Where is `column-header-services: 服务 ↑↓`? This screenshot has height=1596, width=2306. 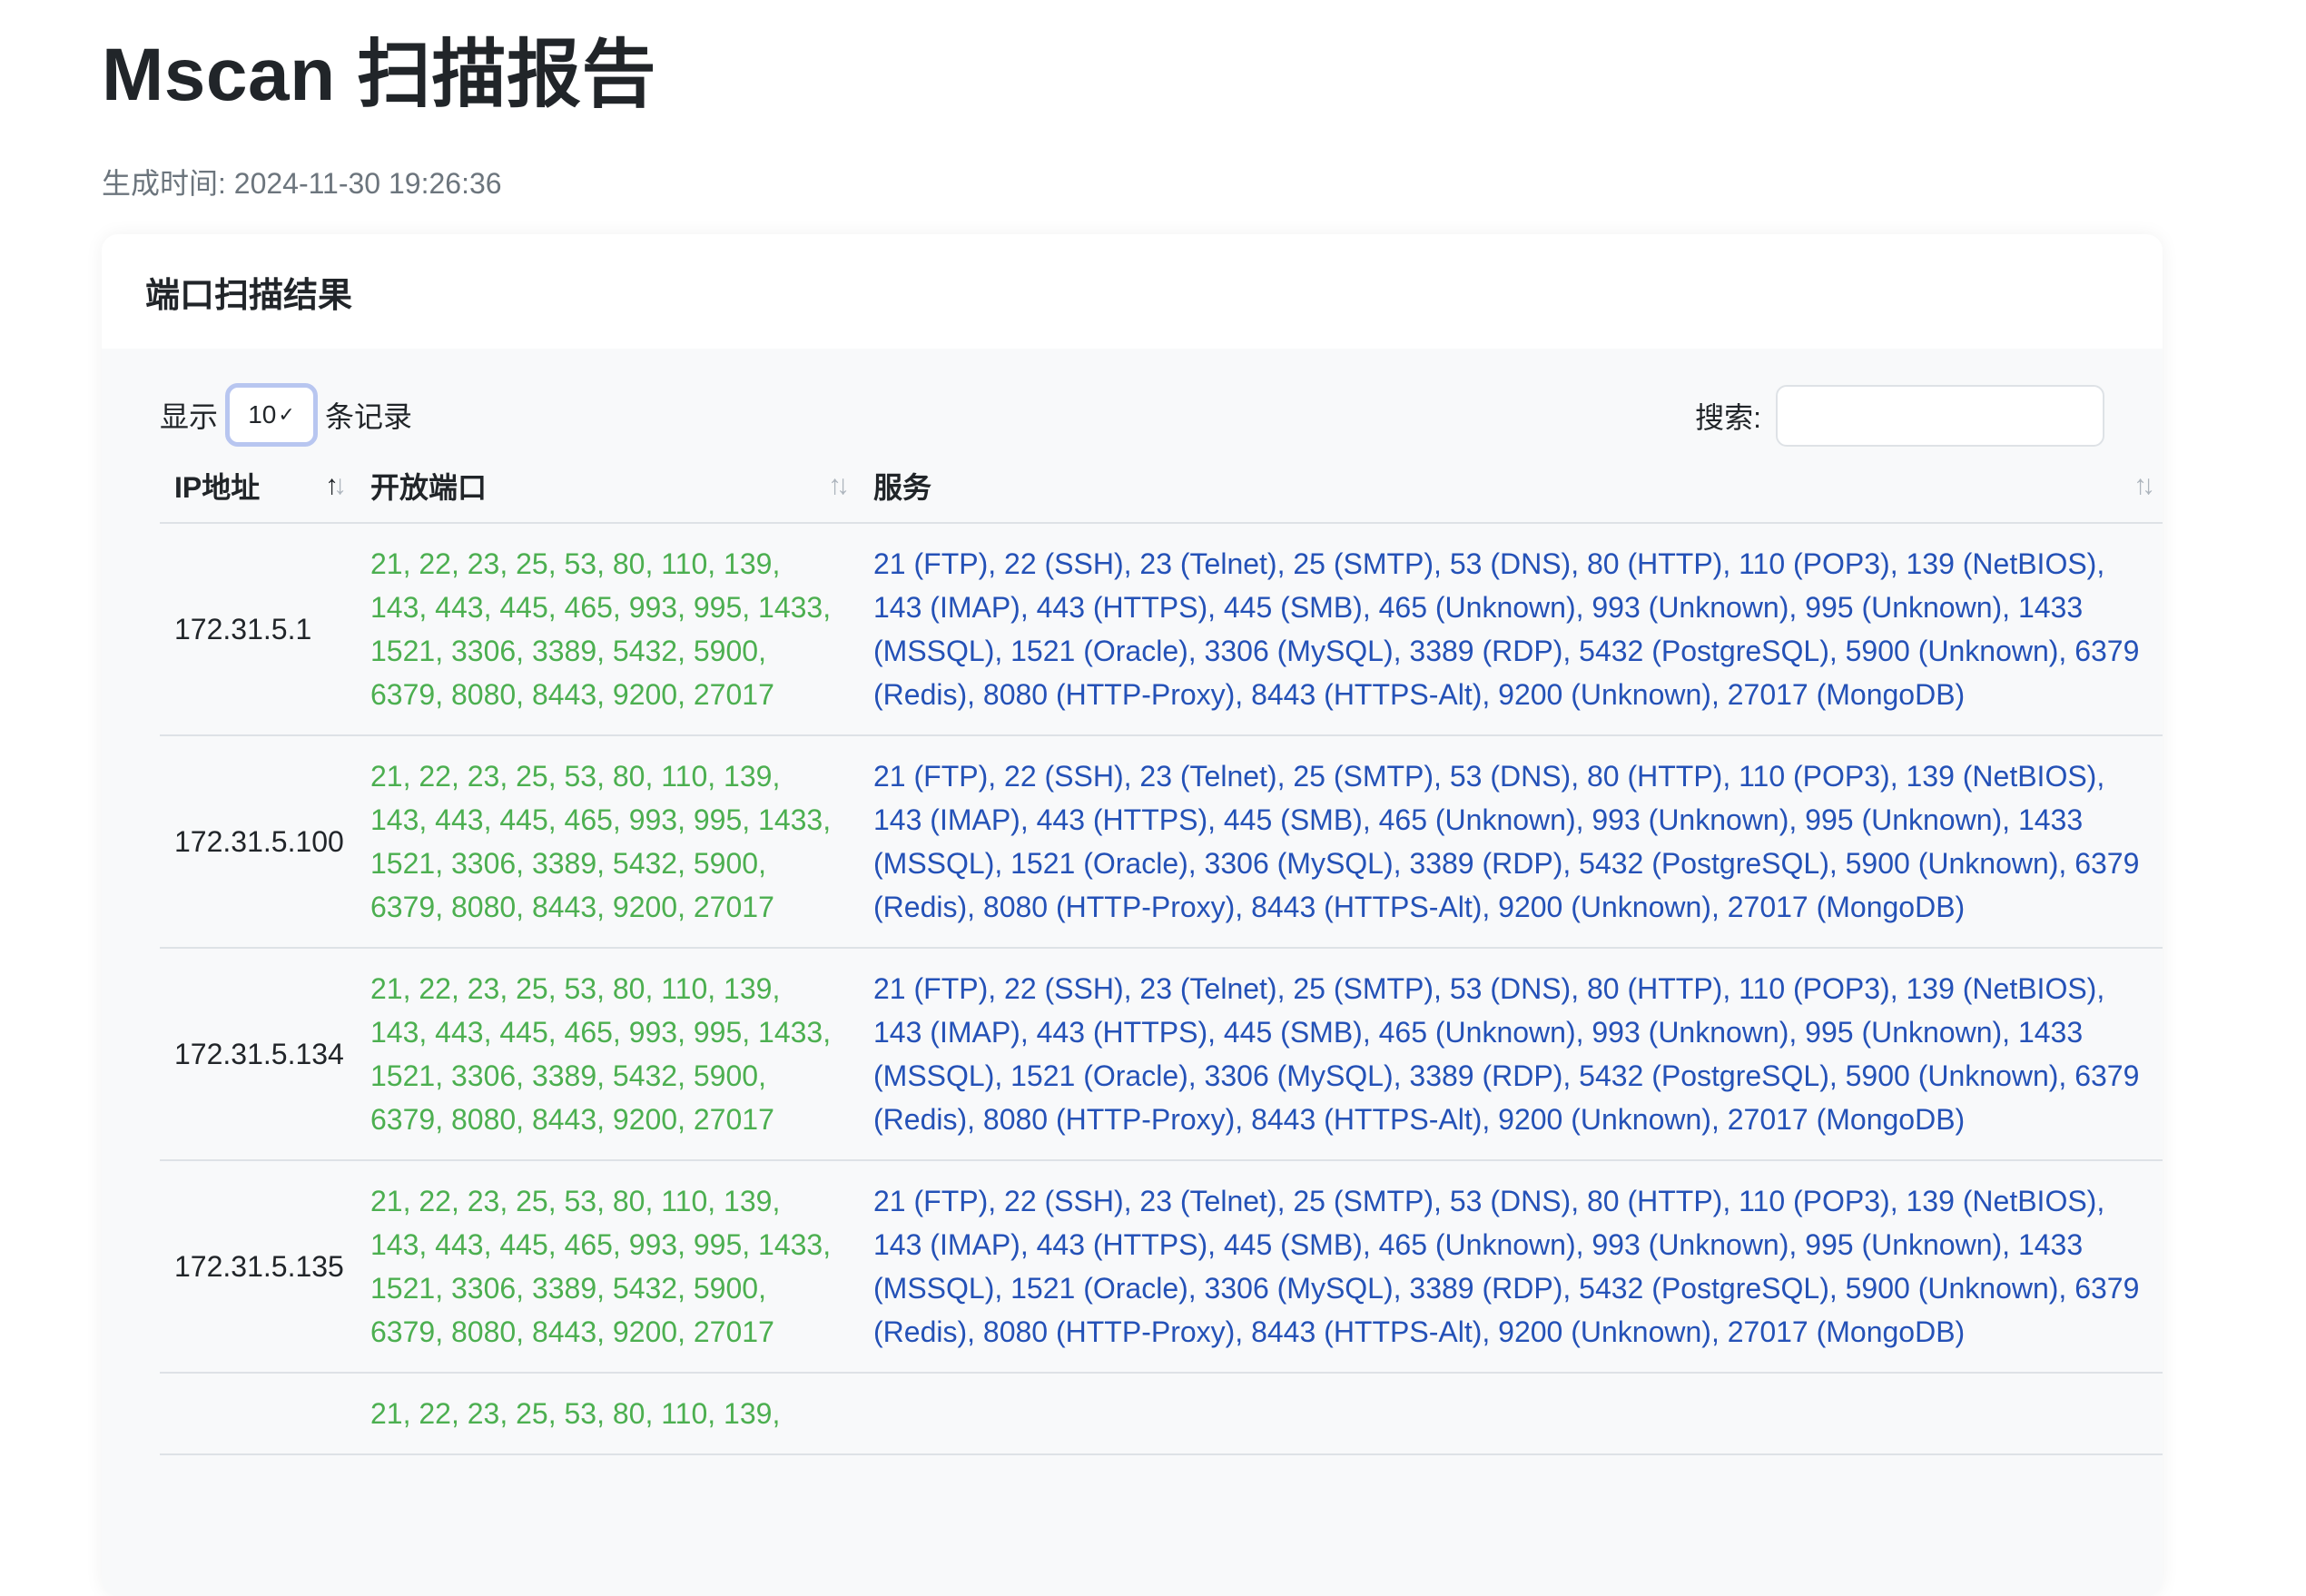 column-header-services: 服务 ↑↓ is located at coordinates (1511, 486).